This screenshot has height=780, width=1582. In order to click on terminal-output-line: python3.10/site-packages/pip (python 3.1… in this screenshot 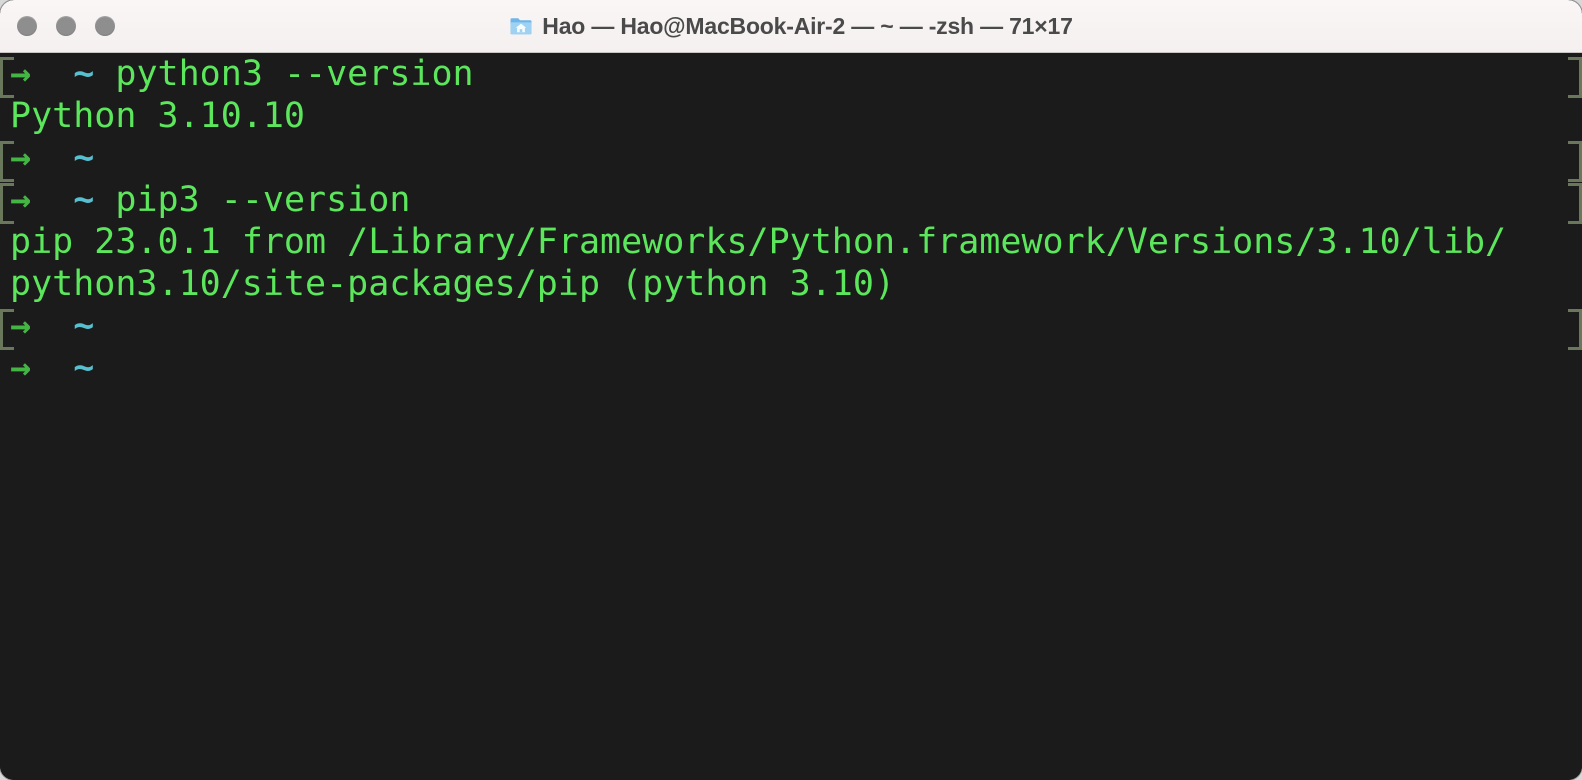, I will do `click(791, 284)`.